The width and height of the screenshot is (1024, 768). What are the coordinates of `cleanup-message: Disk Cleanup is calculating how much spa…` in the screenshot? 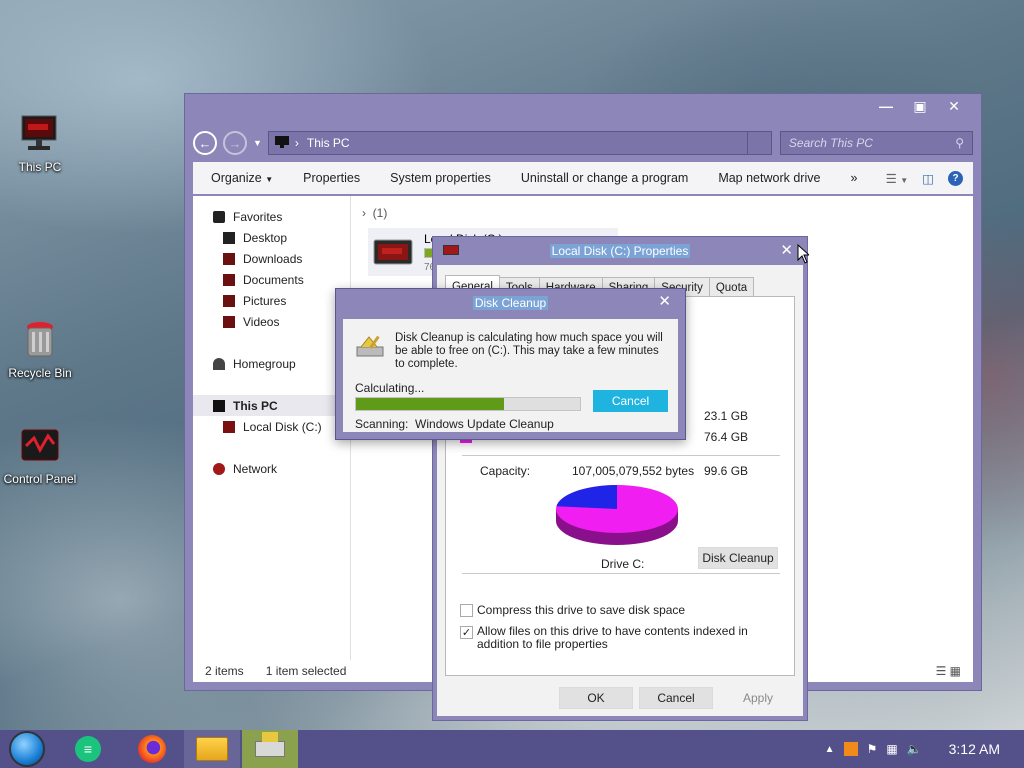 It's located at (529, 351).